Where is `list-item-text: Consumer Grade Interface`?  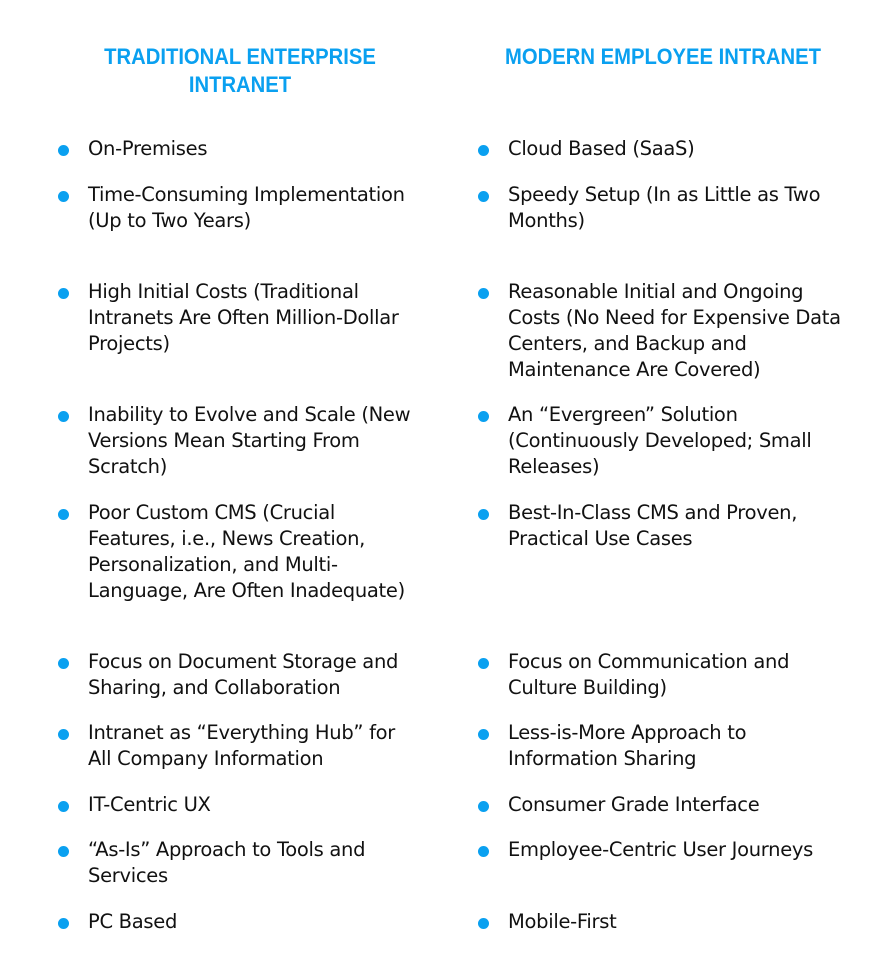
list-item-text: Consumer Grade Interface is located at coordinates (634, 804).